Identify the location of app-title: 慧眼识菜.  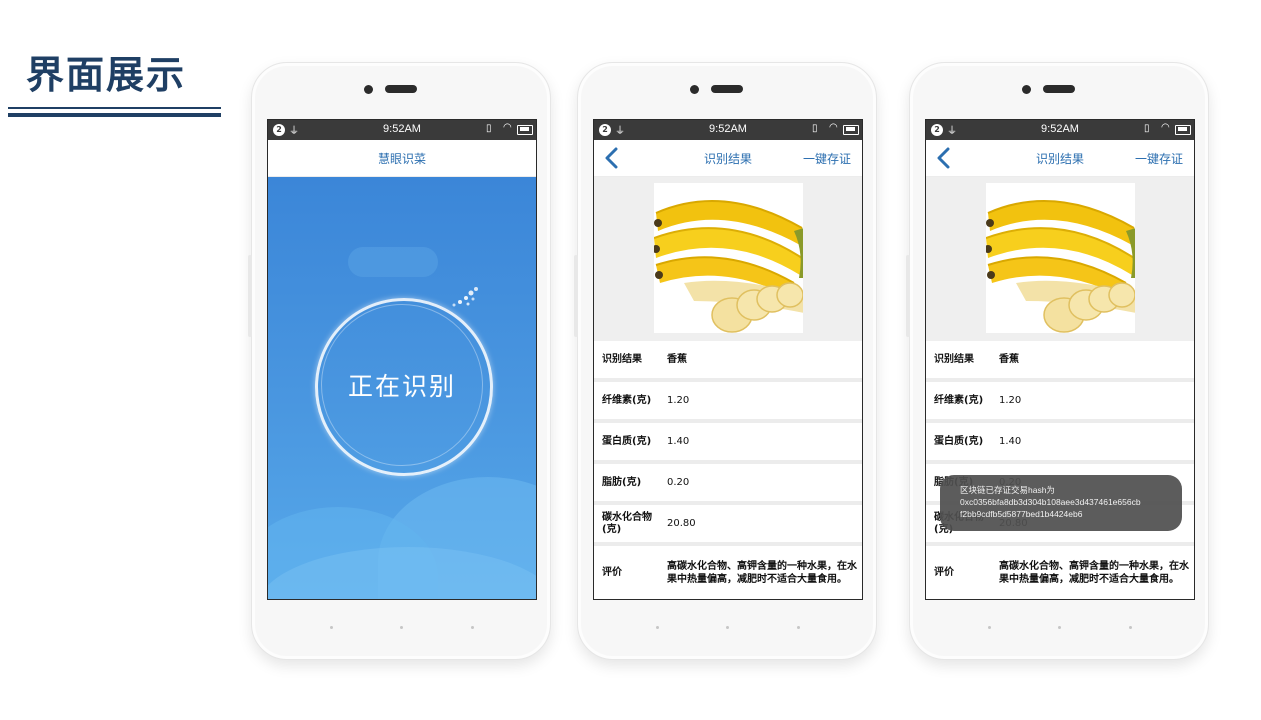
(401, 159).